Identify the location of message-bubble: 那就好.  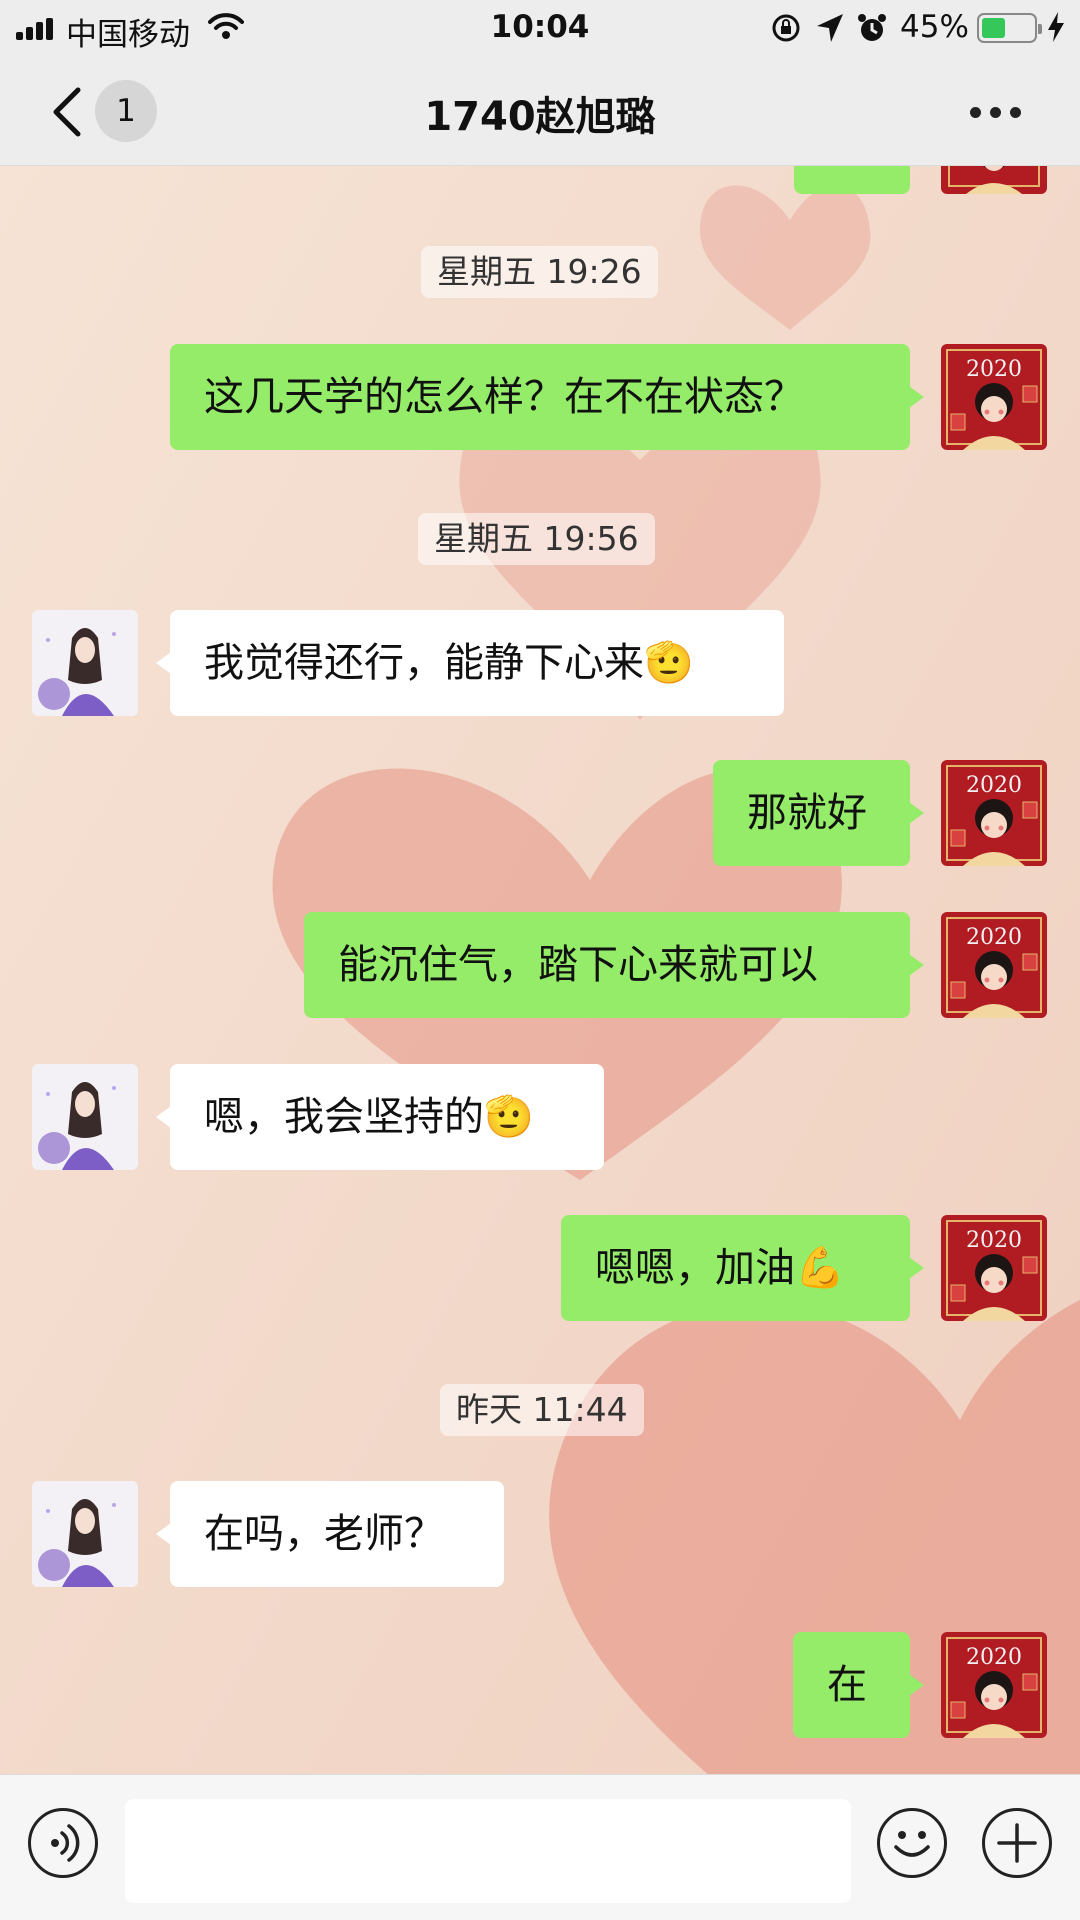
(818, 813).